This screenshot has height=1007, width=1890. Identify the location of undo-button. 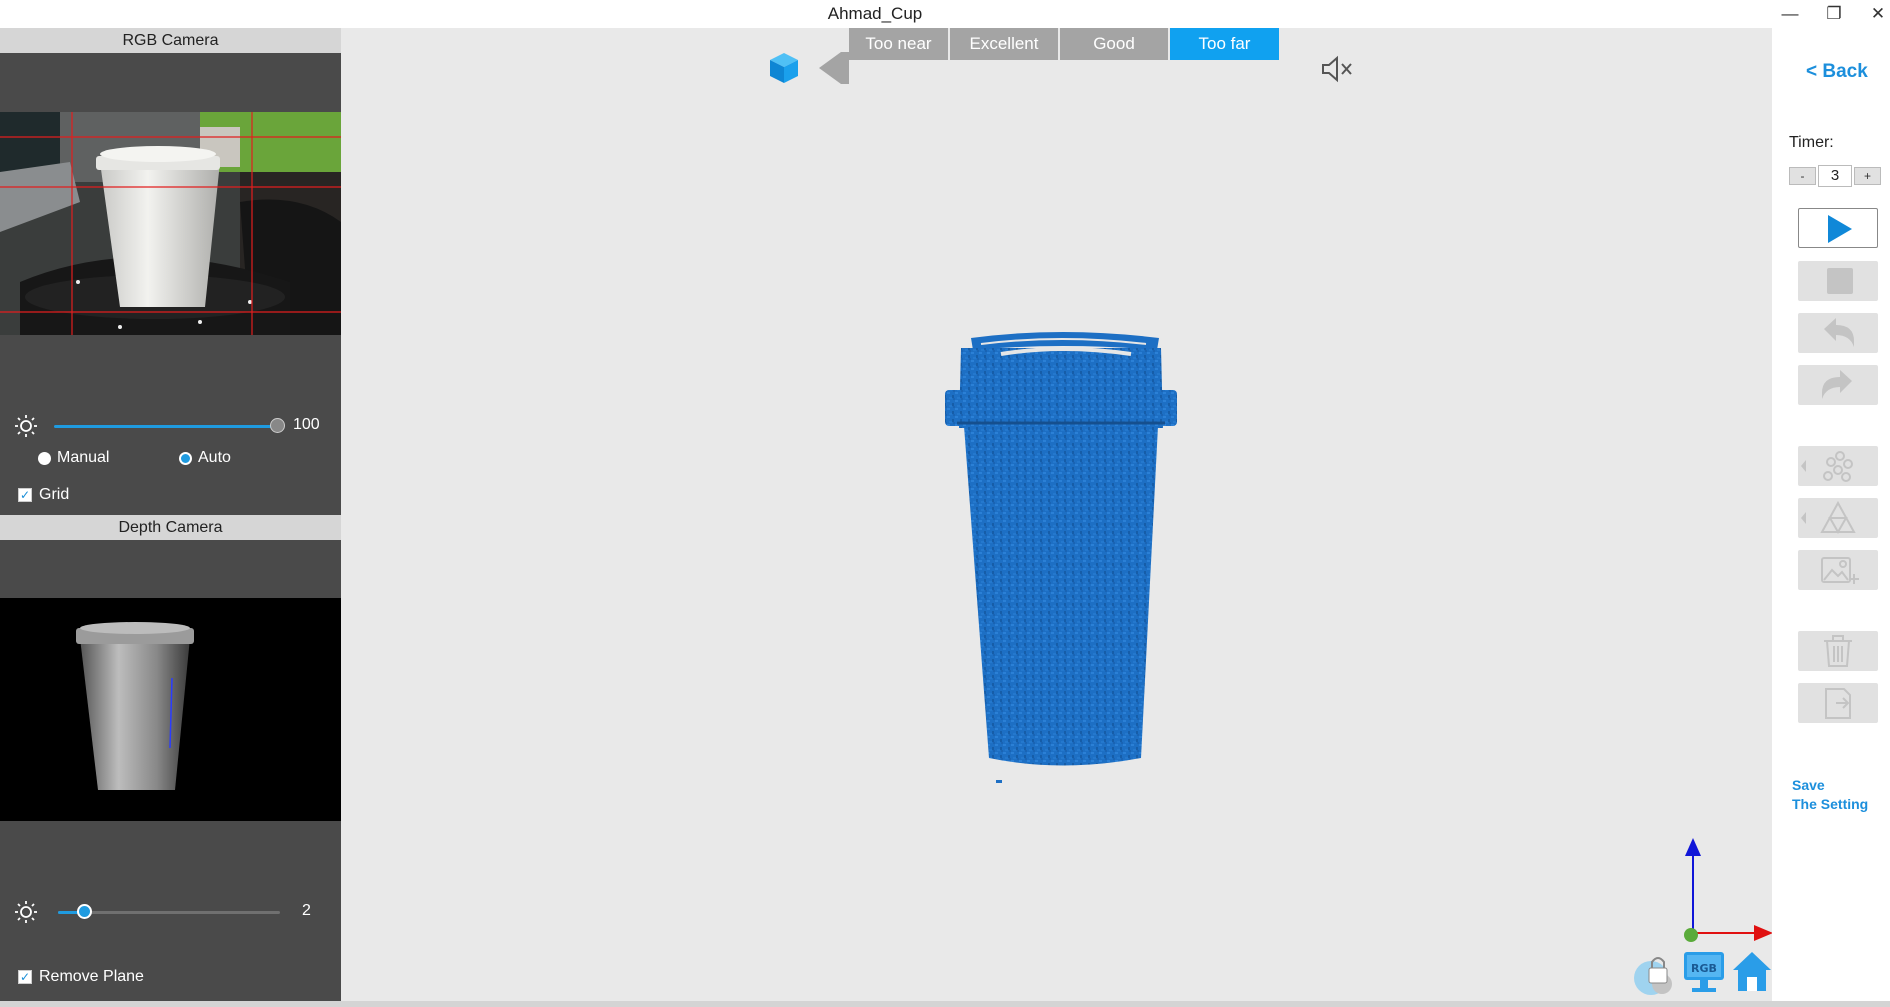
(1838, 333).